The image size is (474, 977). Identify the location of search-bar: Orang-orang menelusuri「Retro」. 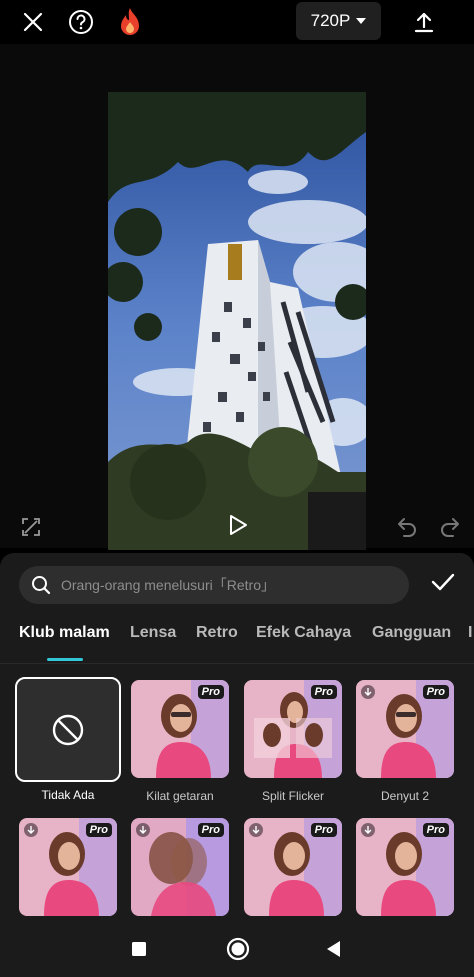
(214, 585).